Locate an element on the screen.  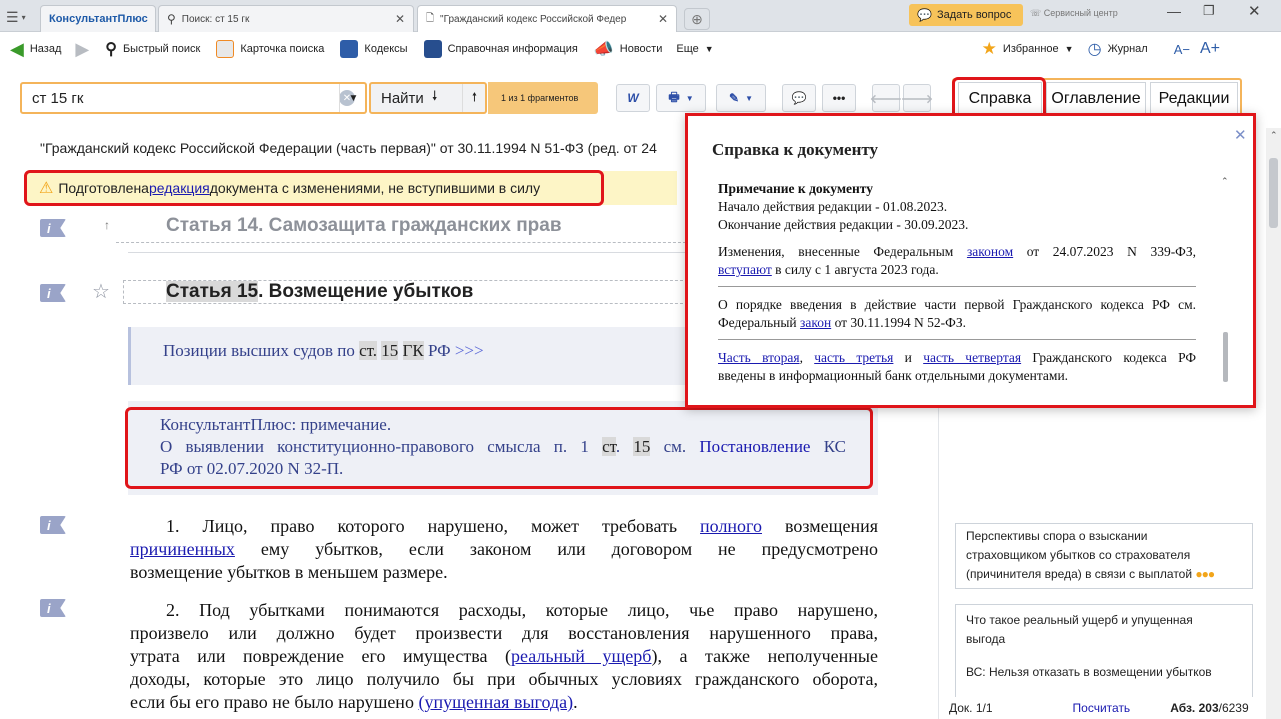
part-three-link: часть третья is located at coordinates (853, 357).